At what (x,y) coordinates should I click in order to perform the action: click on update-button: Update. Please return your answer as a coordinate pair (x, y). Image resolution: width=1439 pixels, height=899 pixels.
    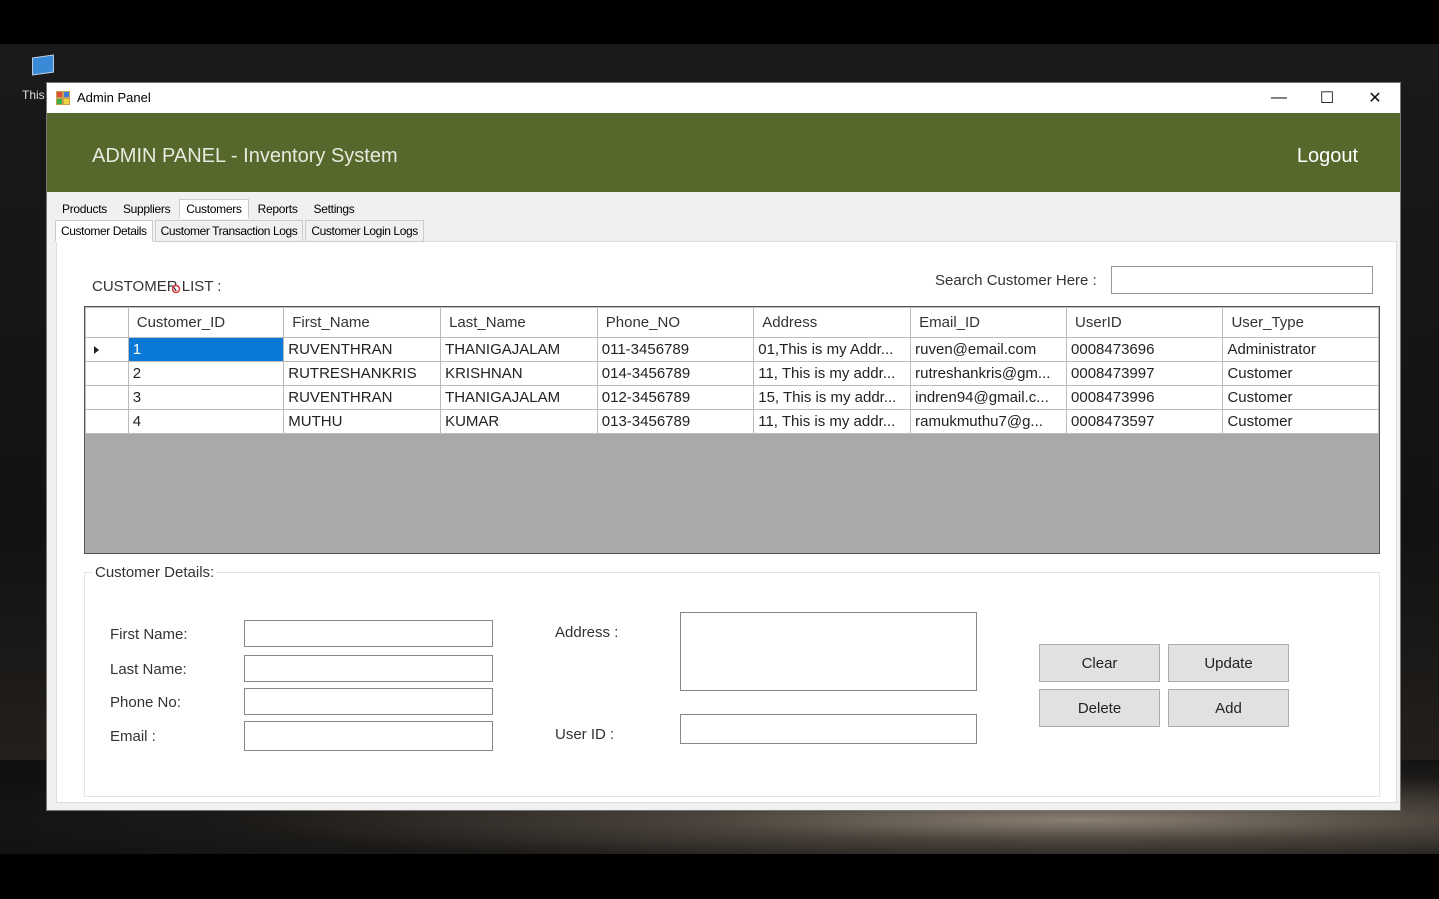
    Looking at the image, I should click on (1228, 663).